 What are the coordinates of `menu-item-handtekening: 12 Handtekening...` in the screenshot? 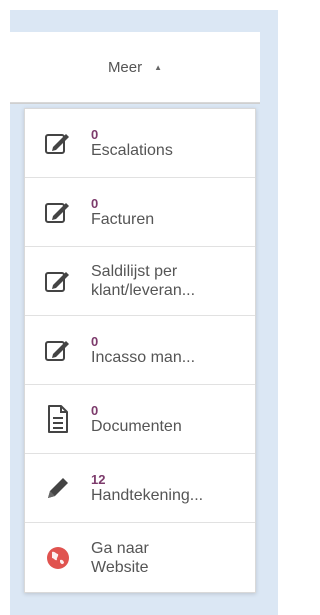 It's located at (140, 488).